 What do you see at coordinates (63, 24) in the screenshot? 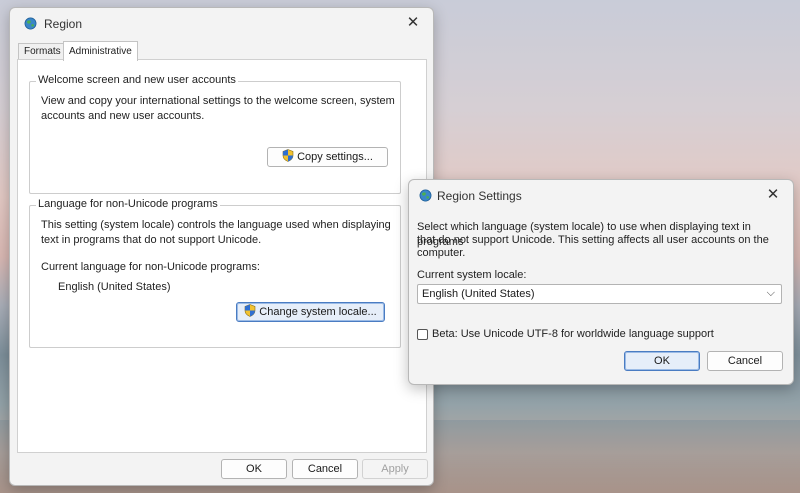
I see `region-window-title: Region` at bounding box center [63, 24].